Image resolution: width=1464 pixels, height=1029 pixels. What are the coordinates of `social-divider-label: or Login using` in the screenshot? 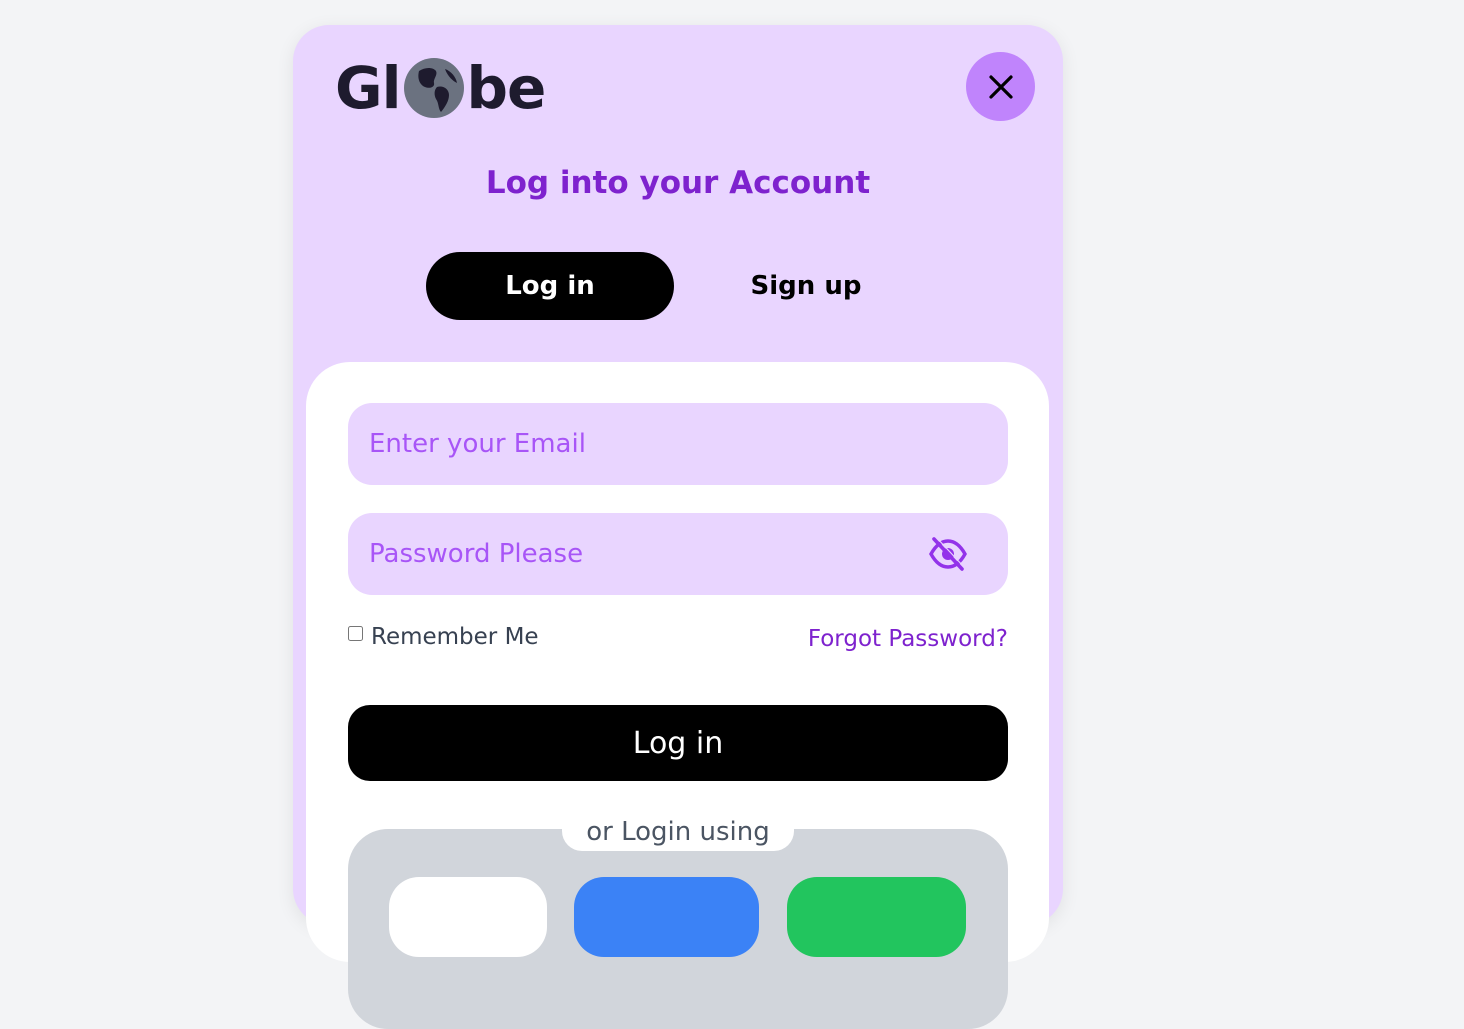 It's located at (678, 832).